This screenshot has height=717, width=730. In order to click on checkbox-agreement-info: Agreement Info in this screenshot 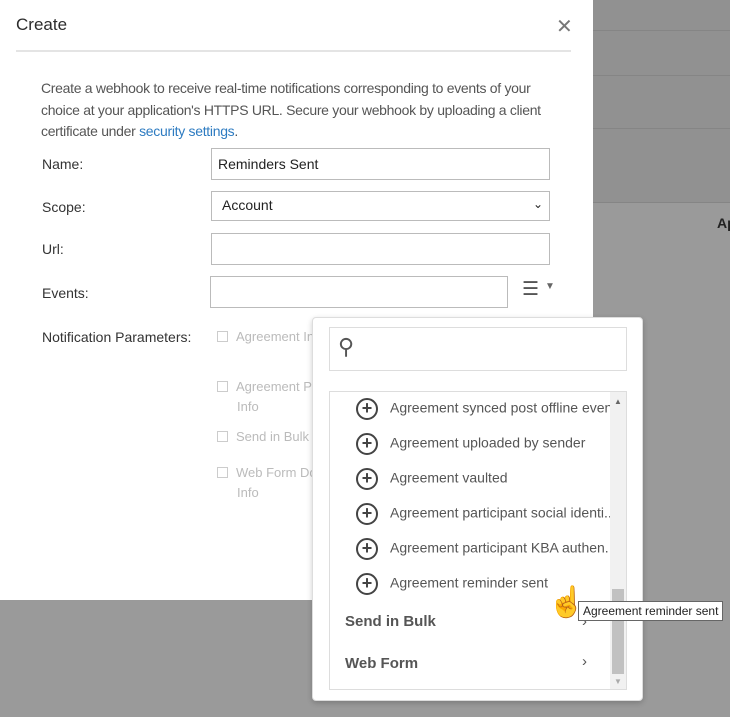, I will do `click(266, 337)`.